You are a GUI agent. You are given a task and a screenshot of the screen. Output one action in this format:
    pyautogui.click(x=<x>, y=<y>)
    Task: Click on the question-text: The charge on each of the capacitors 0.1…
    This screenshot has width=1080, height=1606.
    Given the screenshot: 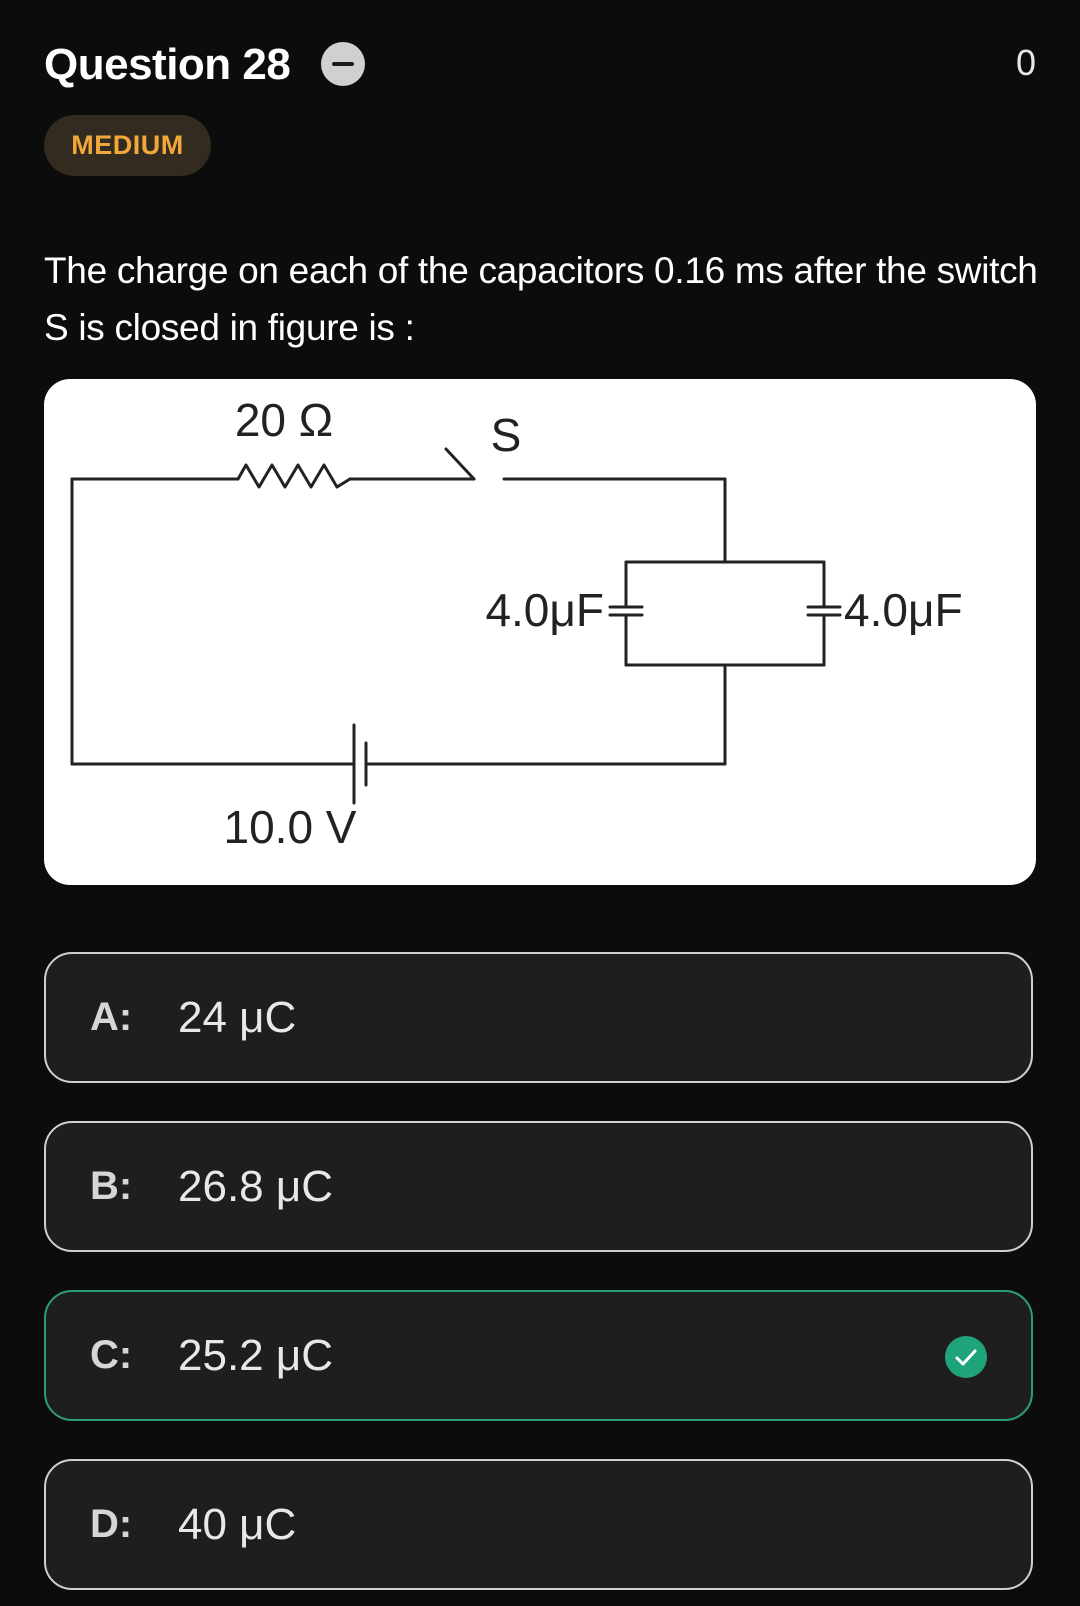 What is the action you would take?
    pyautogui.click(x=541, y=299)
    